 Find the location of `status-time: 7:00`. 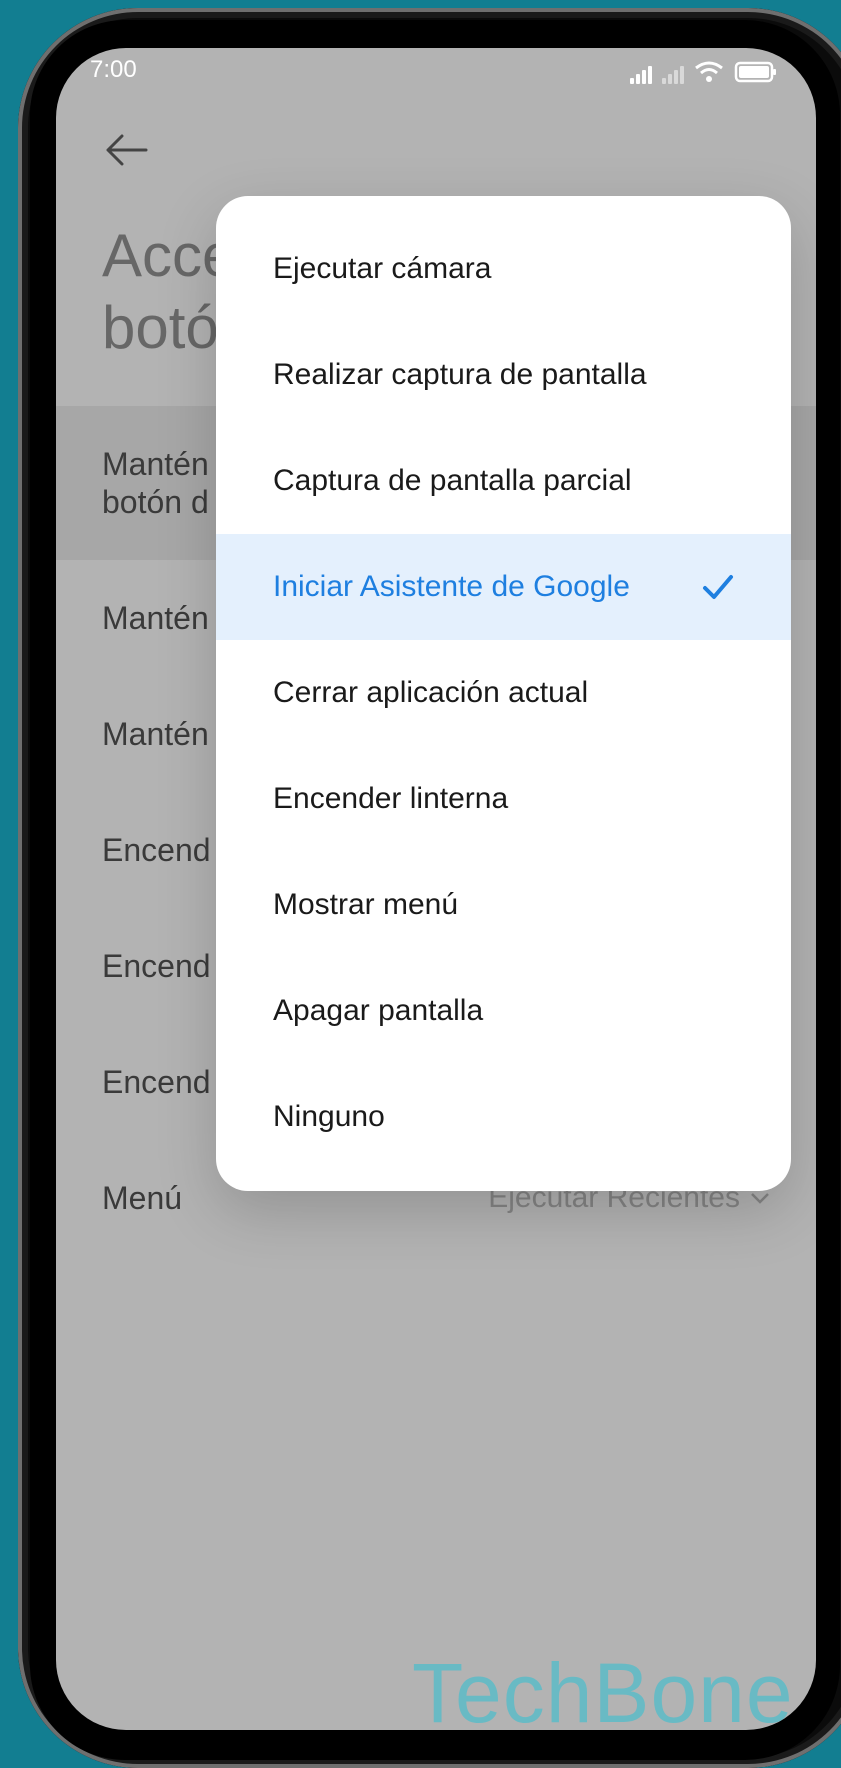

status-time: 7:00 is located at coordinates (113, 69).